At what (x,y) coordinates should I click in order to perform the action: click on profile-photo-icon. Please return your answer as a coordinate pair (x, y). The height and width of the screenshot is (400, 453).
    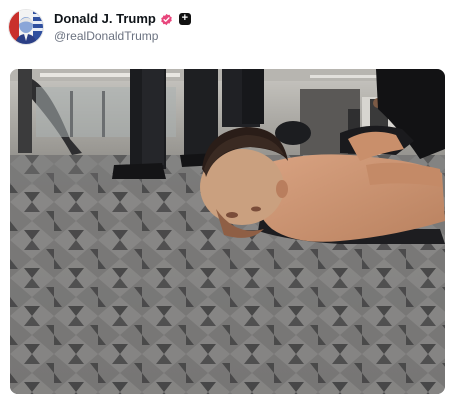
    Looking at the image, I should click on (26, 27).